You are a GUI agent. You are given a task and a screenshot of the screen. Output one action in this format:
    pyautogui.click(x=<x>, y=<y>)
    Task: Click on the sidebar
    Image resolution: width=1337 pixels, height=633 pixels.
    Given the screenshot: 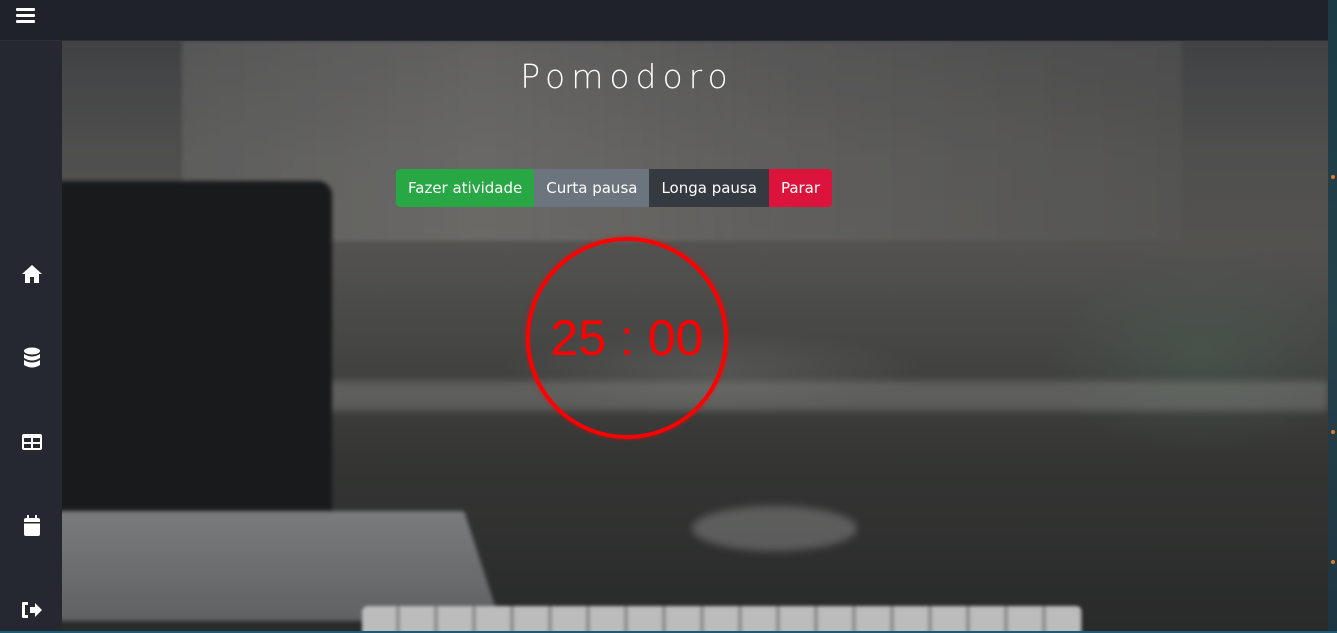 What is the action you would take?
    pyautogui.click(x=31, y=337)
    